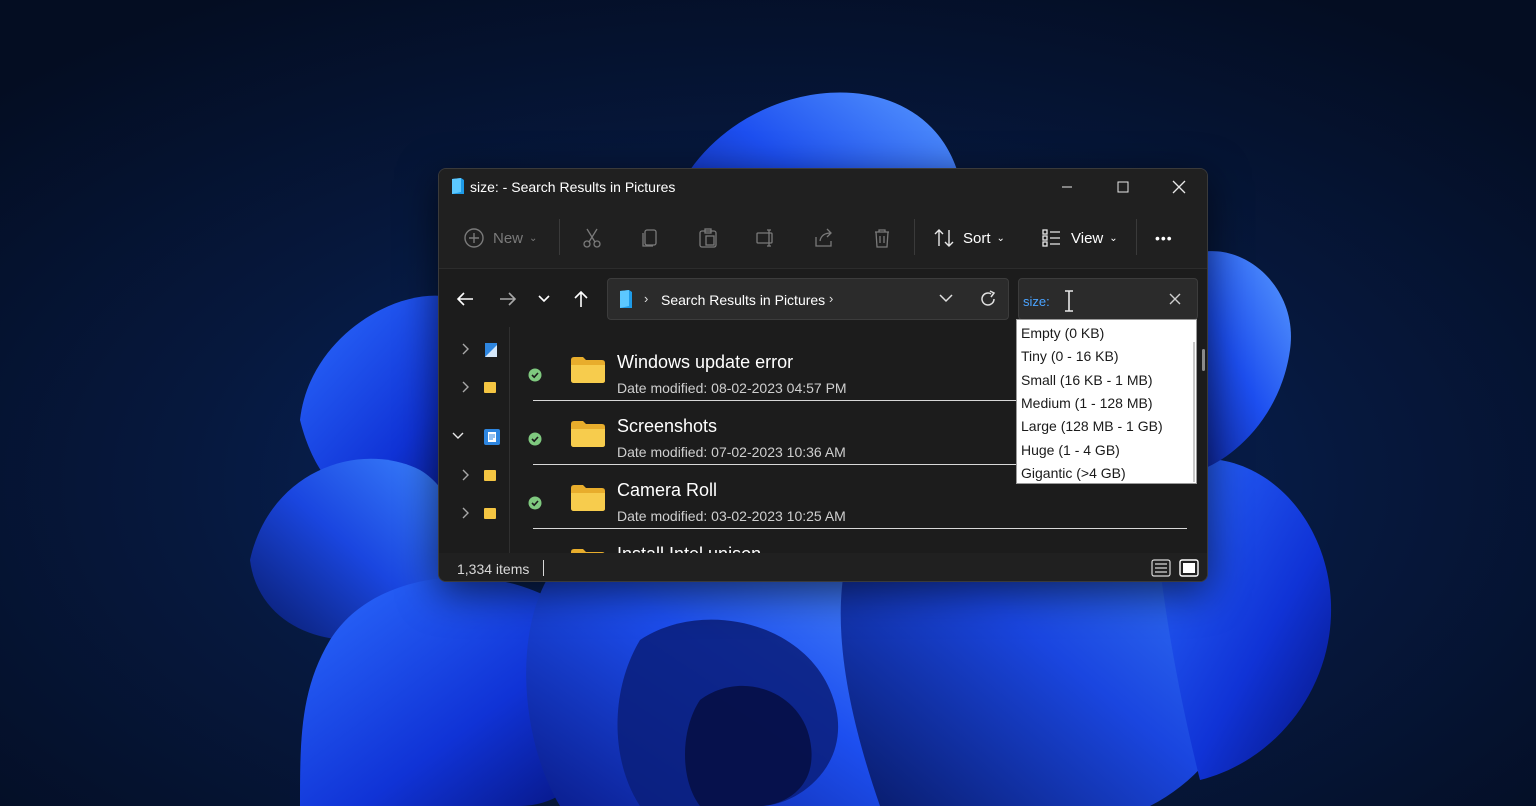 The width and height of the screenshot is (1536, 806). I want to click on arrow-up-icon, so click(581, 298).